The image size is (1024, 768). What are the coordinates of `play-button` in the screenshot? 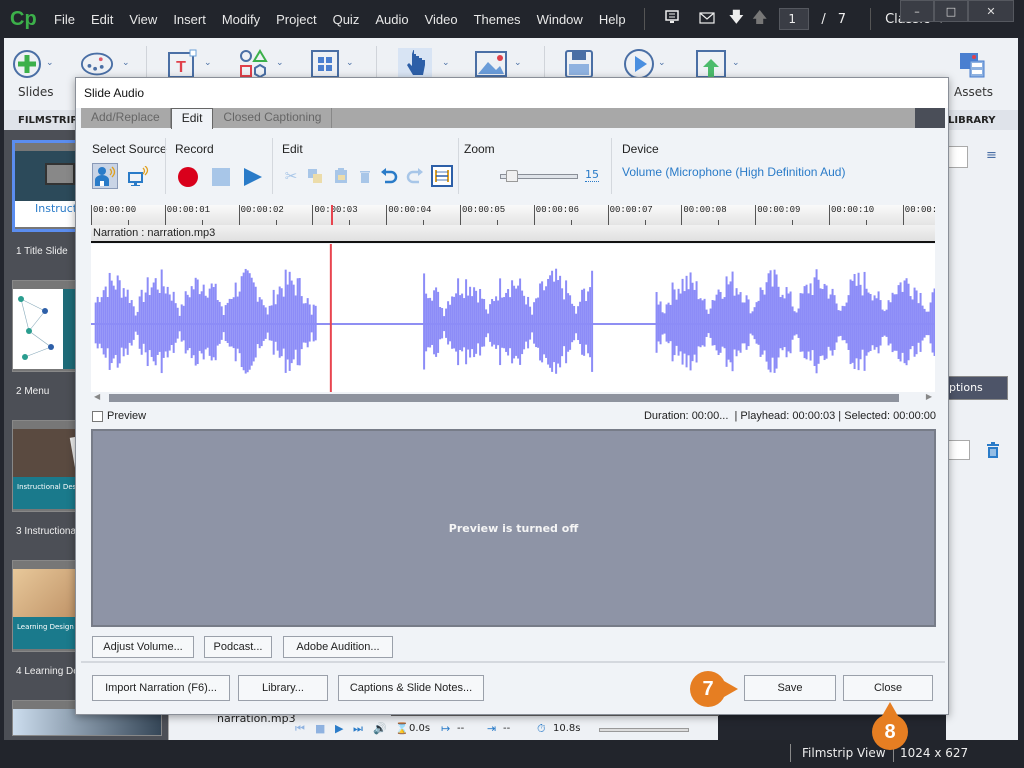 It's located at (253, 177).